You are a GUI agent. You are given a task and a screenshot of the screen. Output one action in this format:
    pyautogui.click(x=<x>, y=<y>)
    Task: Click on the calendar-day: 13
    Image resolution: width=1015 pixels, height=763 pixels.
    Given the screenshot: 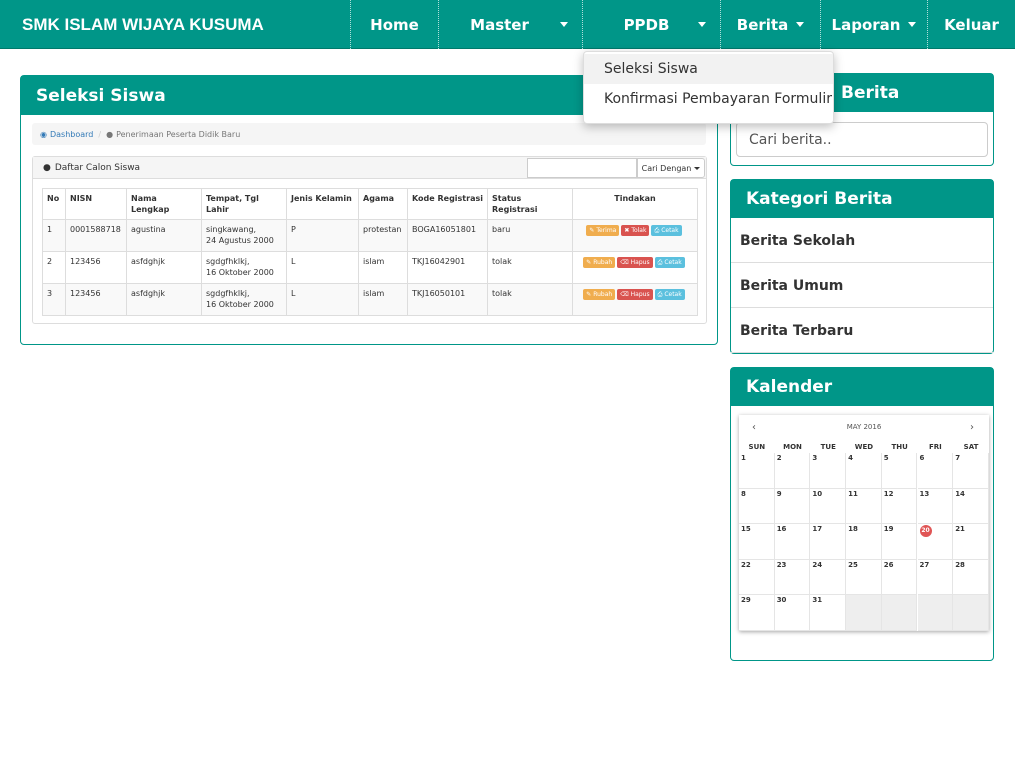 What is the action you would take?
    pyautogui.click(x=935, y=506)
    